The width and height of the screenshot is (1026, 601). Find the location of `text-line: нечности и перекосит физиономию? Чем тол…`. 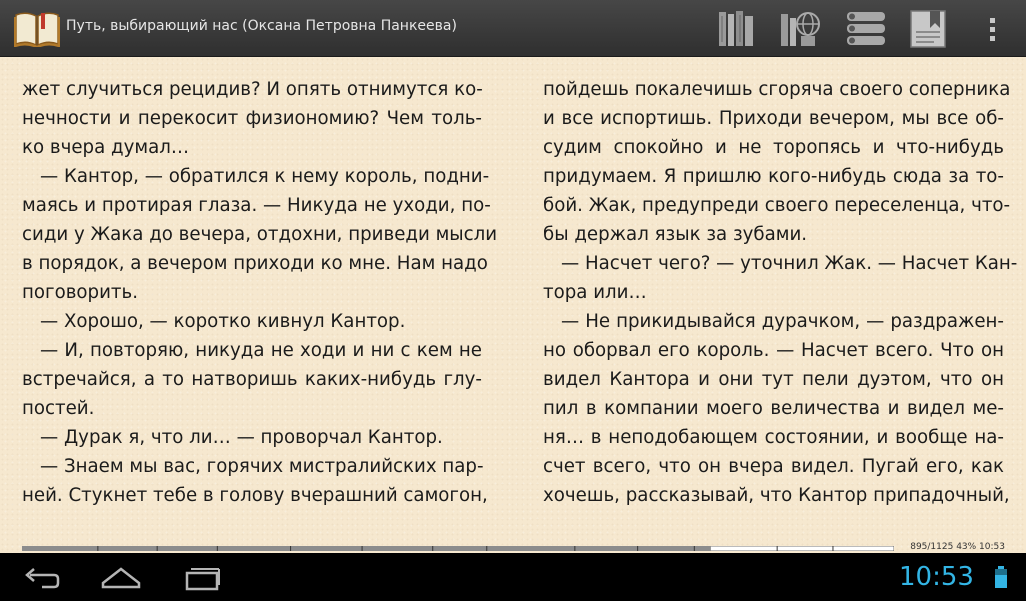

text-line: нечности и перекосит физиономию? Чем тол… is located at coordinates (252, 118).